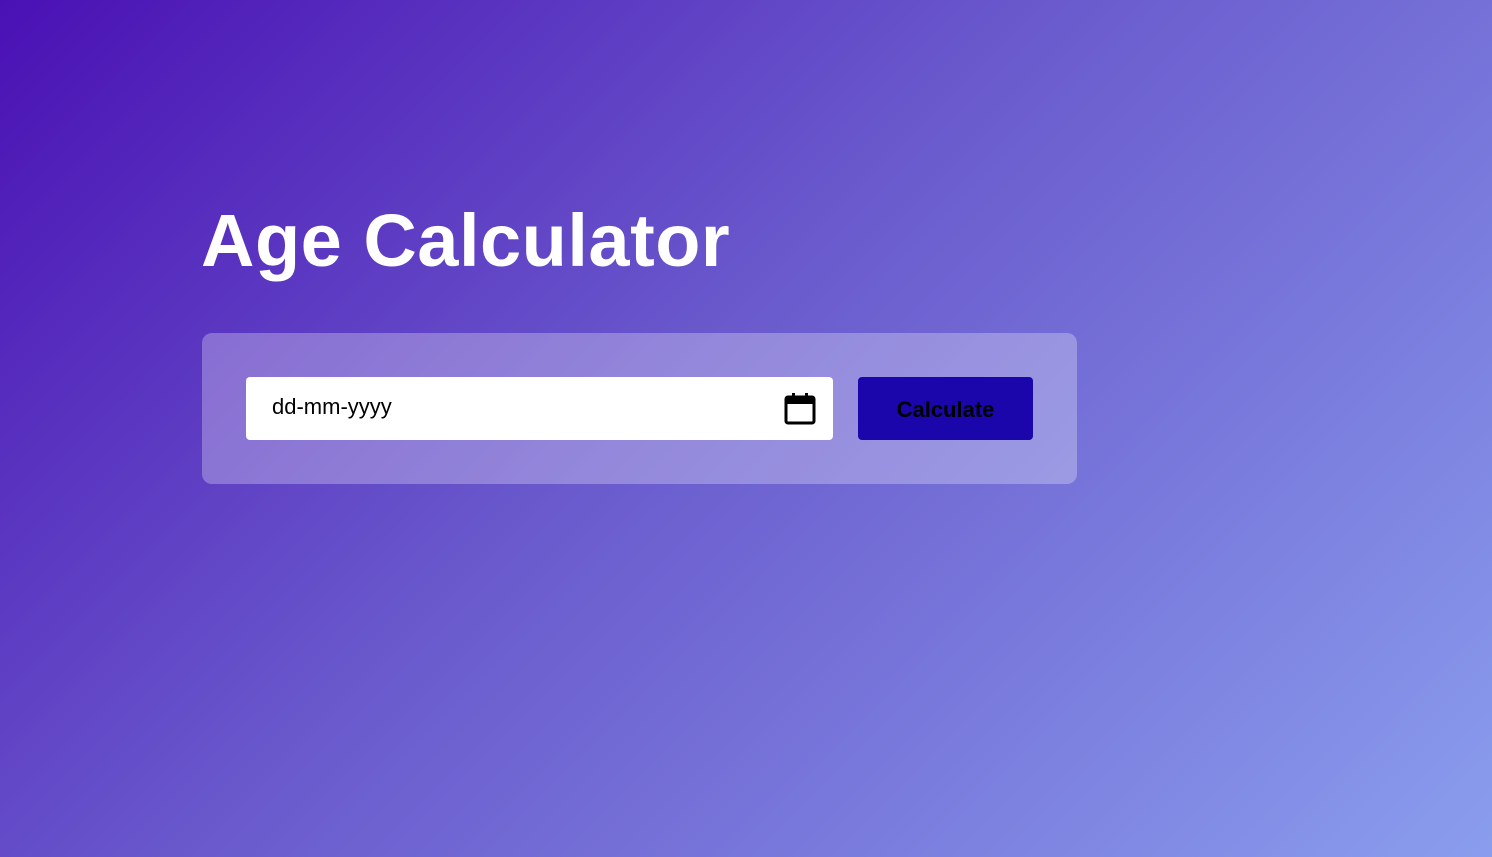 This screenshot has width=1492, height=857. Describe the element at coordinates (332, 406) in the screenshot. I see `date-placeholder: dd-mm-yyyy` at that location.